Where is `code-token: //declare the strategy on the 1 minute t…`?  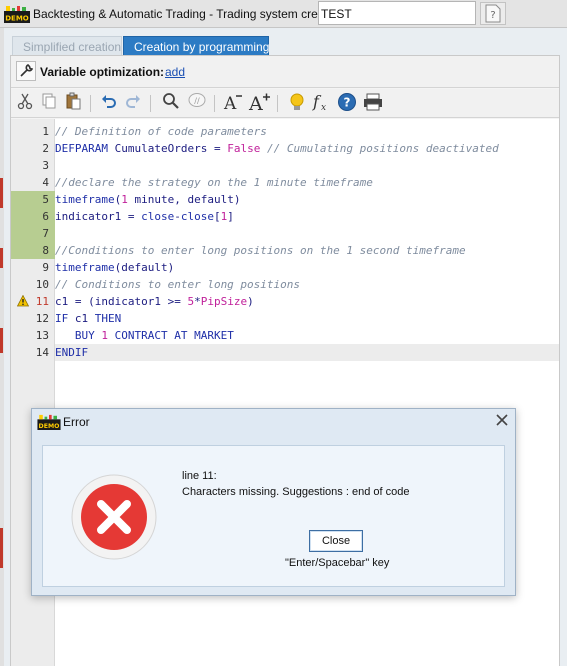
code-token: //declare the strategy on the 1 minute t… is located at coordinates (214, 182).